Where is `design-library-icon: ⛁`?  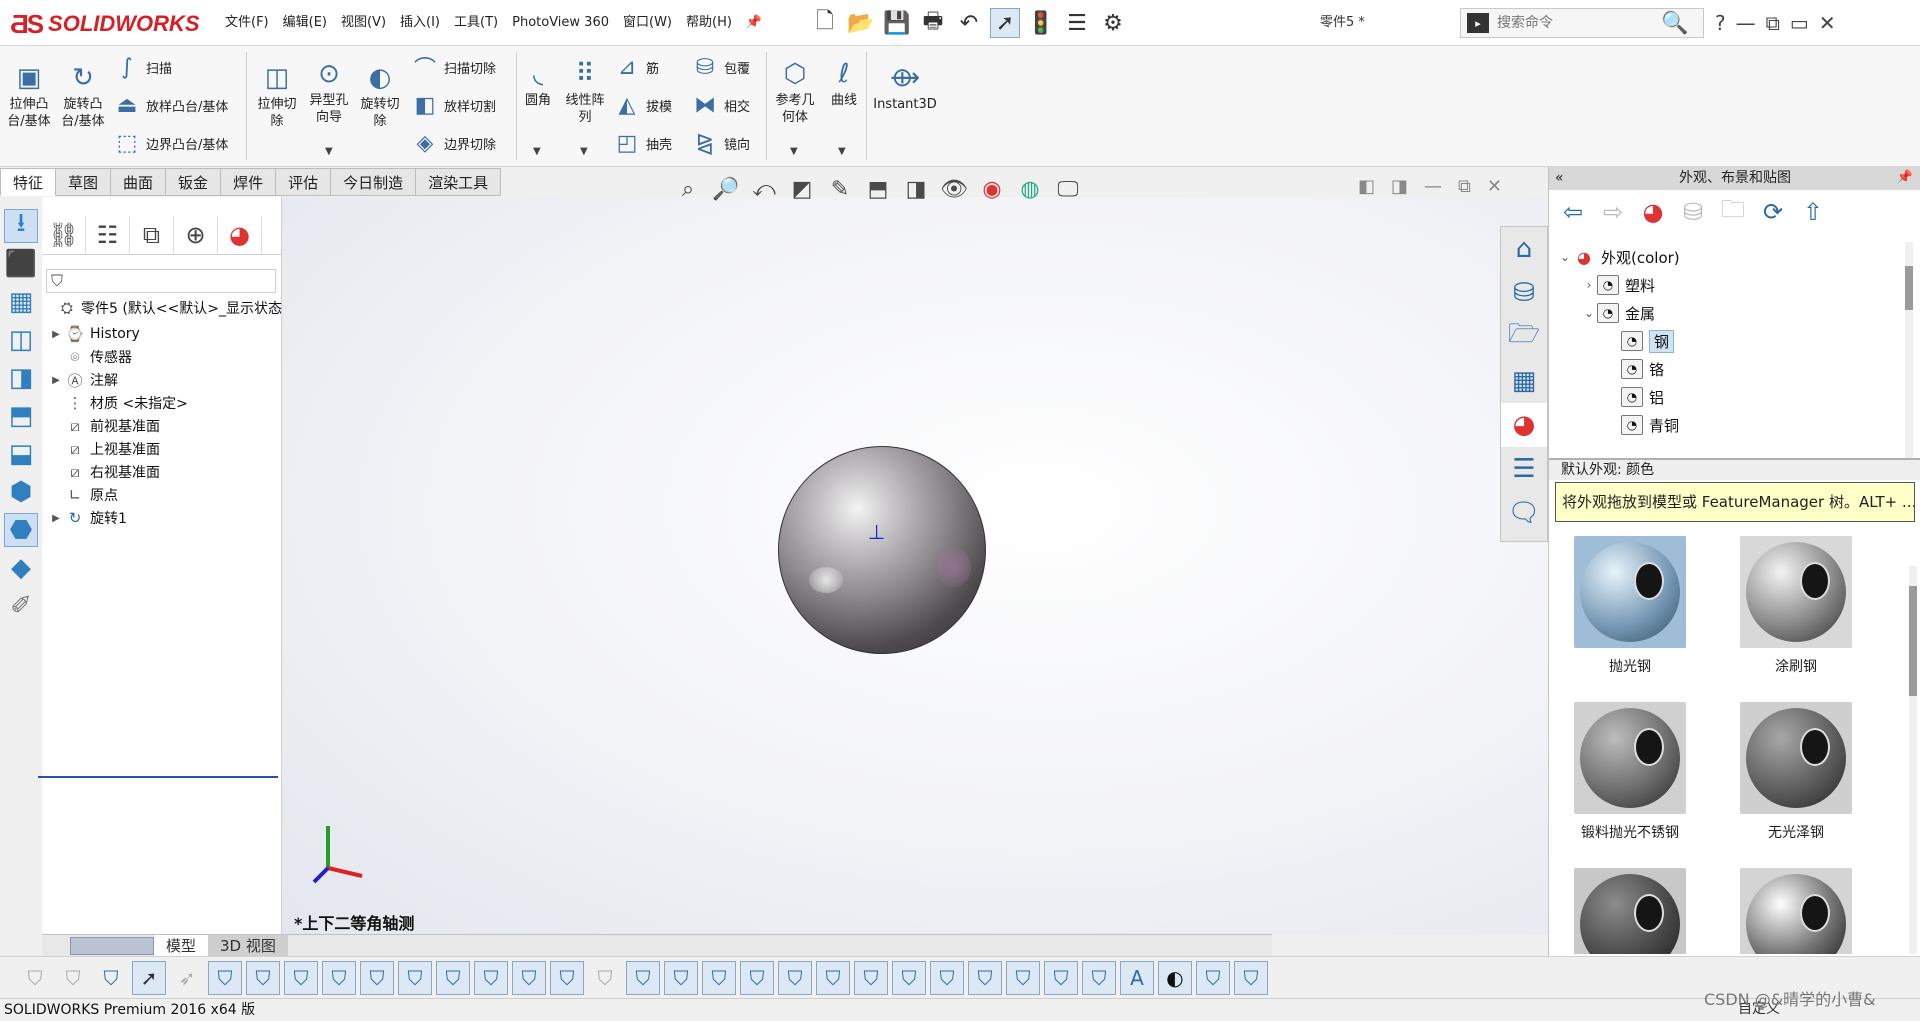
design-library-icon: ⛁ is located at coordinates (1524, 293).